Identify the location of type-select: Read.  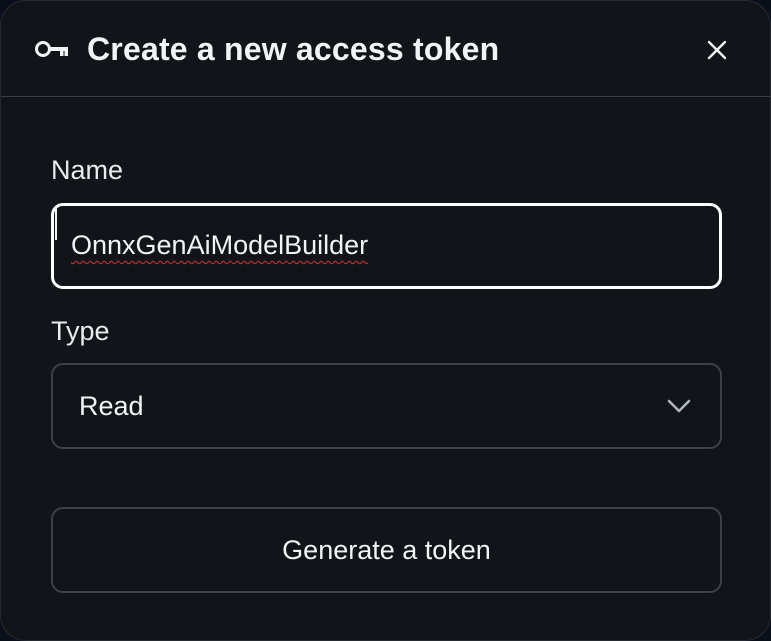
(386, 406).